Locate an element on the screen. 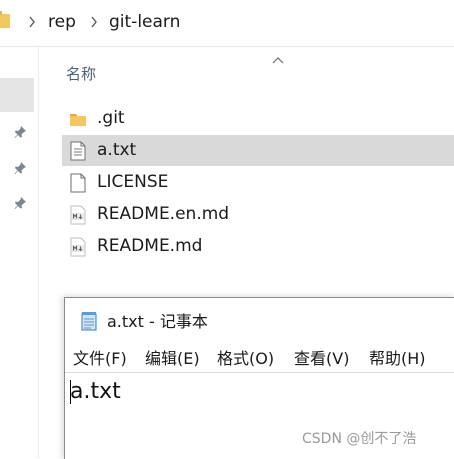  menu-file: 文件(F) is located at coordinates (100, 359).